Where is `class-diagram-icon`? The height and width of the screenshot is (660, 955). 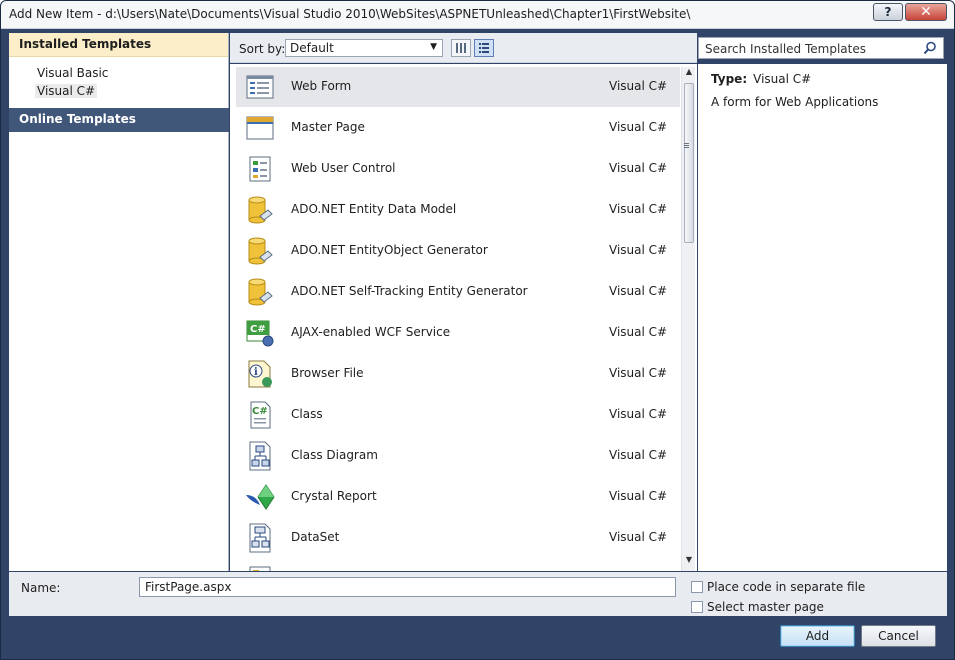
class-diagram-icon is located at coordinates (260, 456).